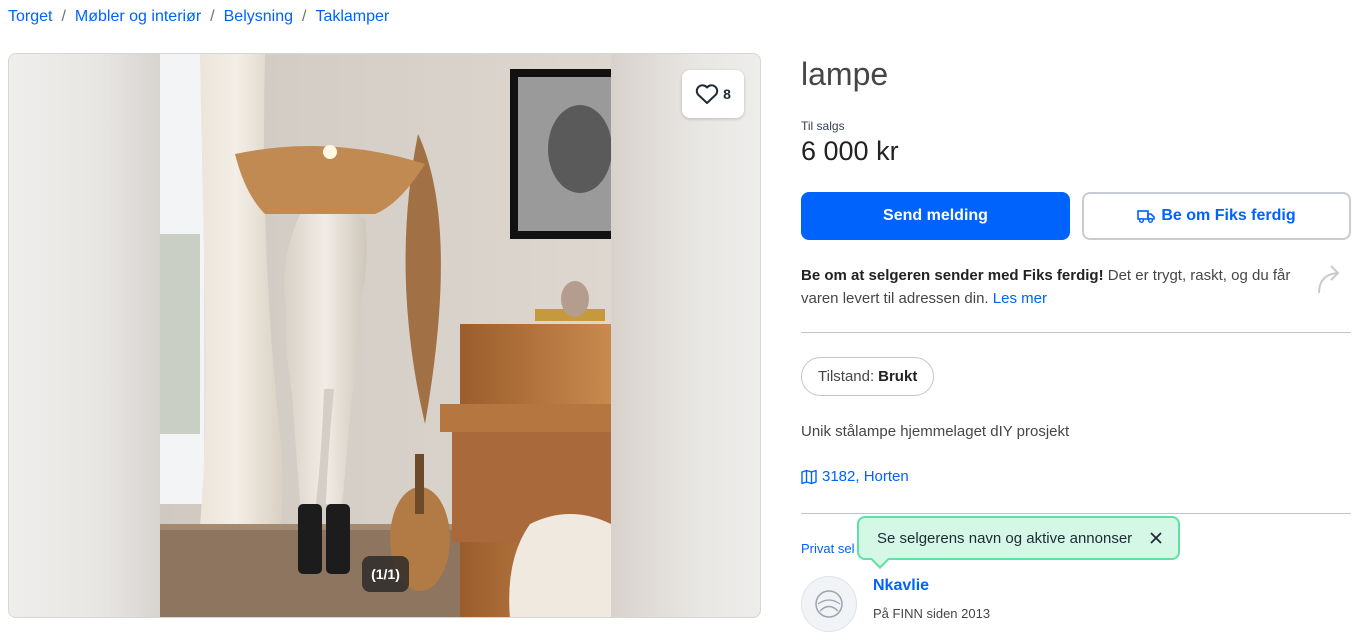 Image resolution: width=1369 pixels, height=635 pixels. I want to click on close-icon, so click(1156, 538).